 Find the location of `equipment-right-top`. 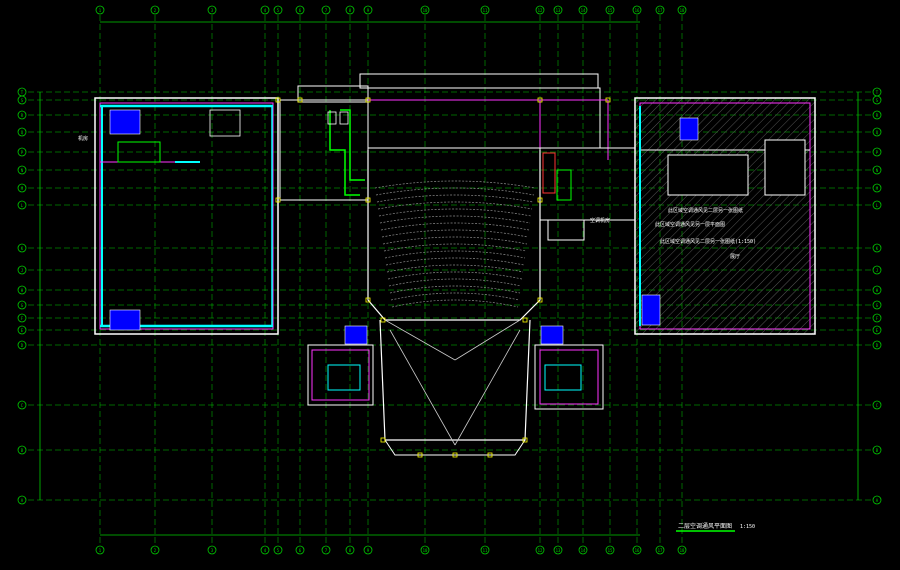

equipment-right-top is located at coordinates (689, 129).